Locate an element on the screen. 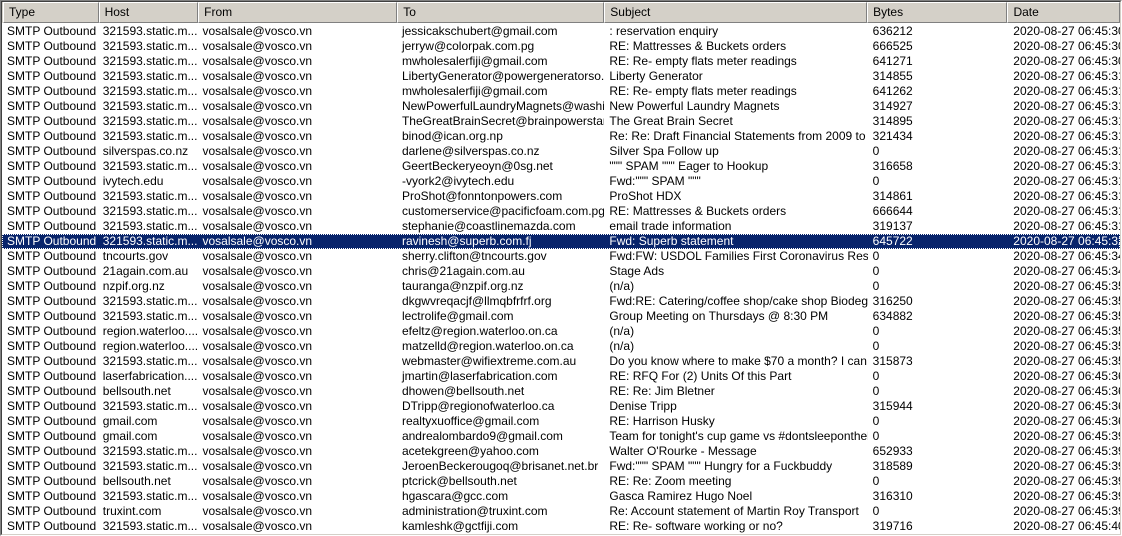  cell-to: ProShot@fonntonpowers.com is located at coordinates (482, 196).